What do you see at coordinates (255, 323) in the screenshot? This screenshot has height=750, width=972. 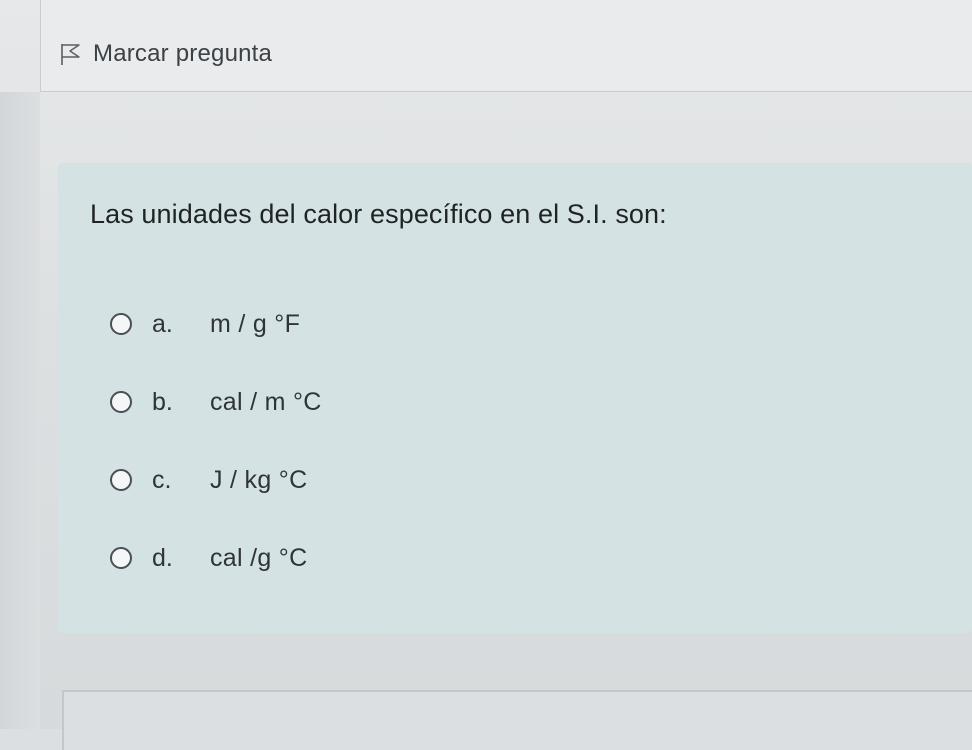 I see `answer-text: m / g °F` at bounding box center [255, 323].